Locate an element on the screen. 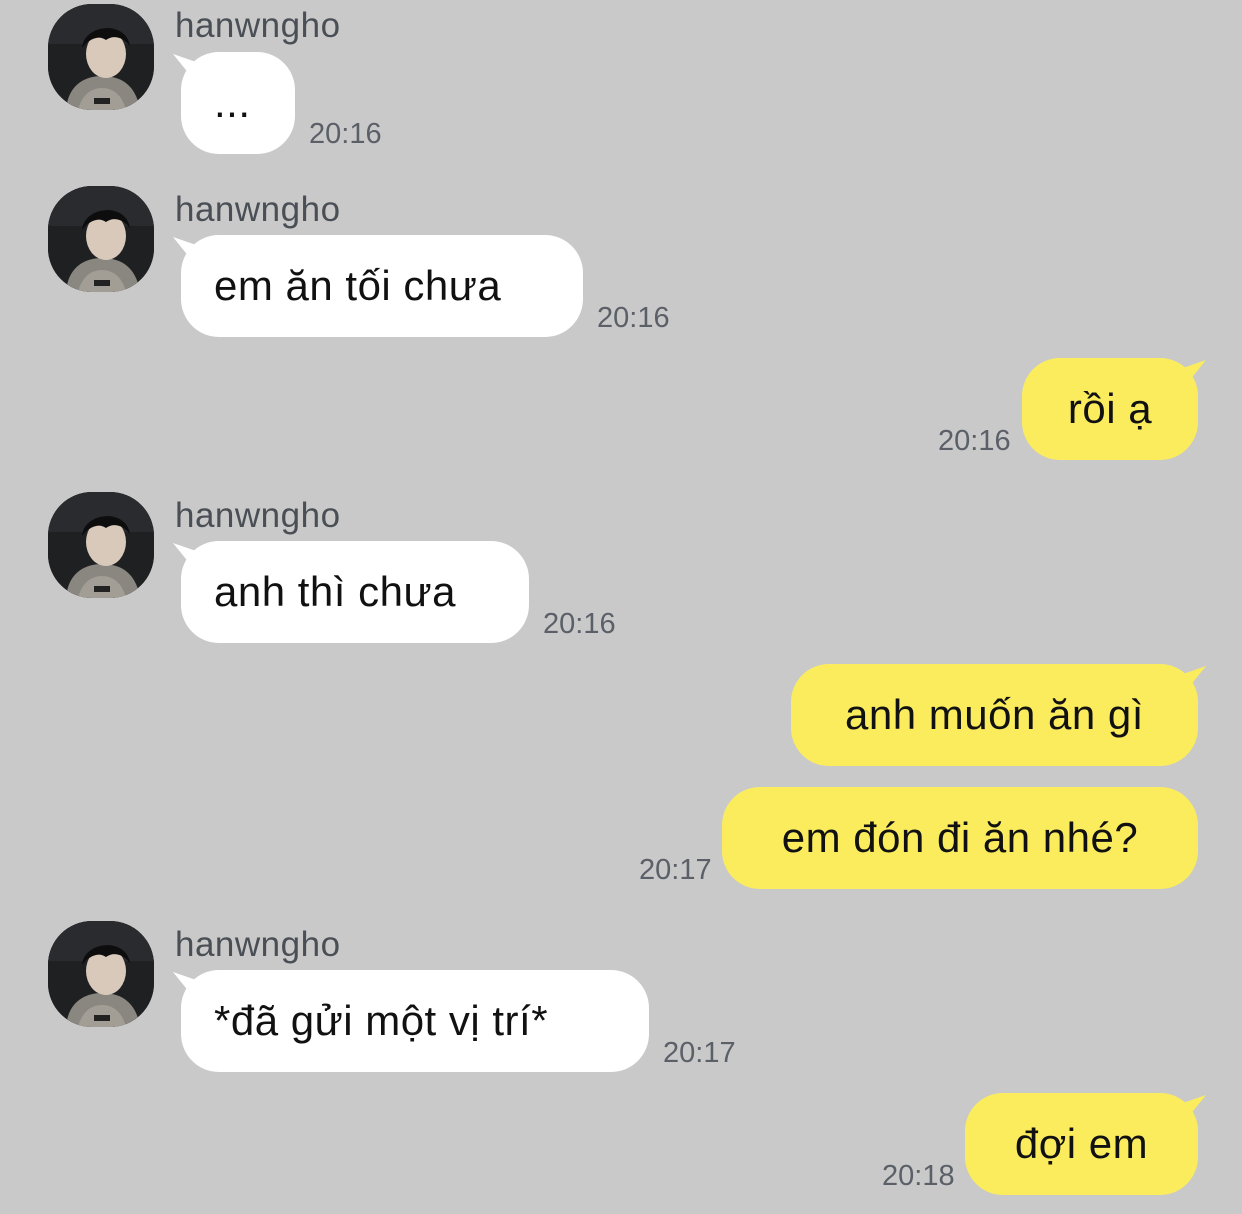 The image size is (1242, 1214). message-text: em đón đi ăn nhé? is located at coordinates (960, 837).